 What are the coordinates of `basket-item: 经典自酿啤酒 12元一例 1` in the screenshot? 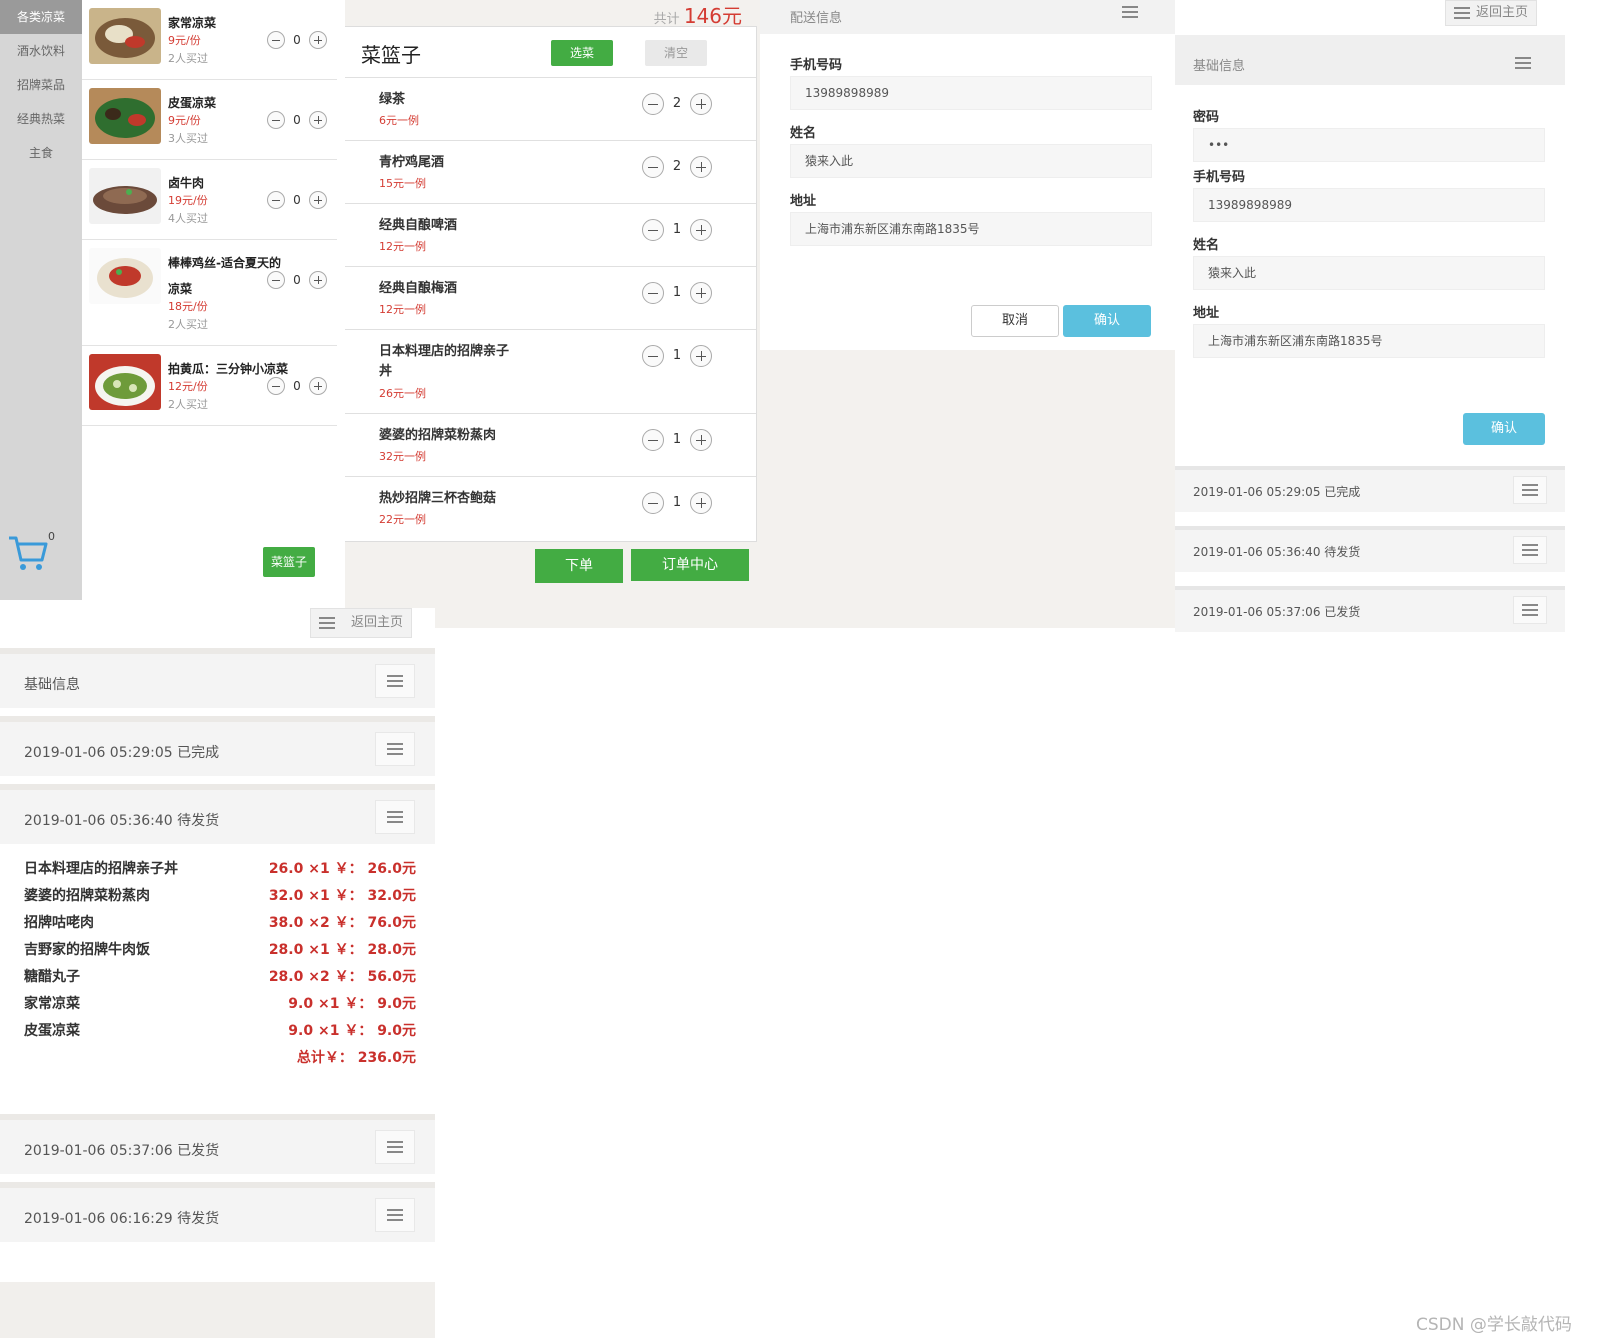 It's located at (550, 234).